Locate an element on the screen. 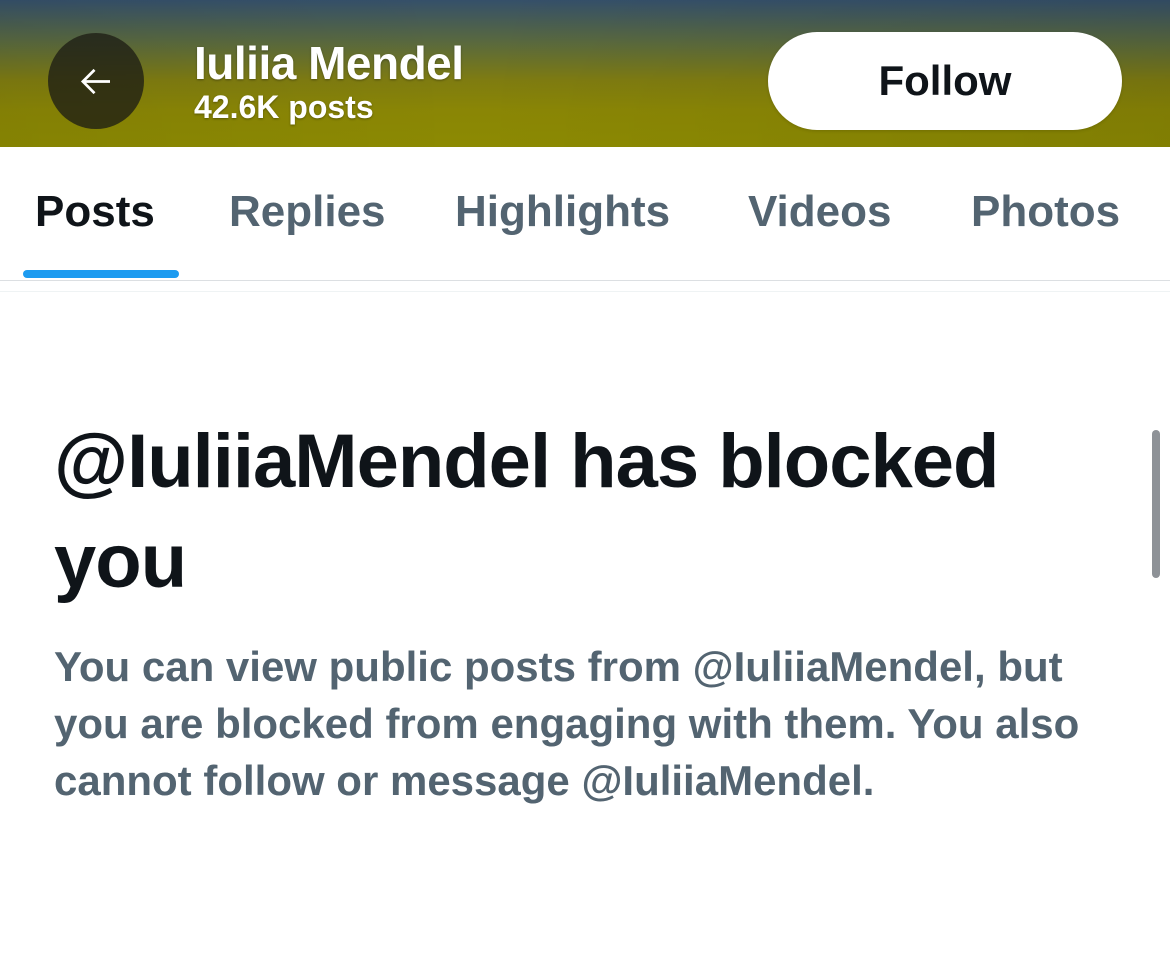  tab-videos: Videos is located at coordinates (819, 212).